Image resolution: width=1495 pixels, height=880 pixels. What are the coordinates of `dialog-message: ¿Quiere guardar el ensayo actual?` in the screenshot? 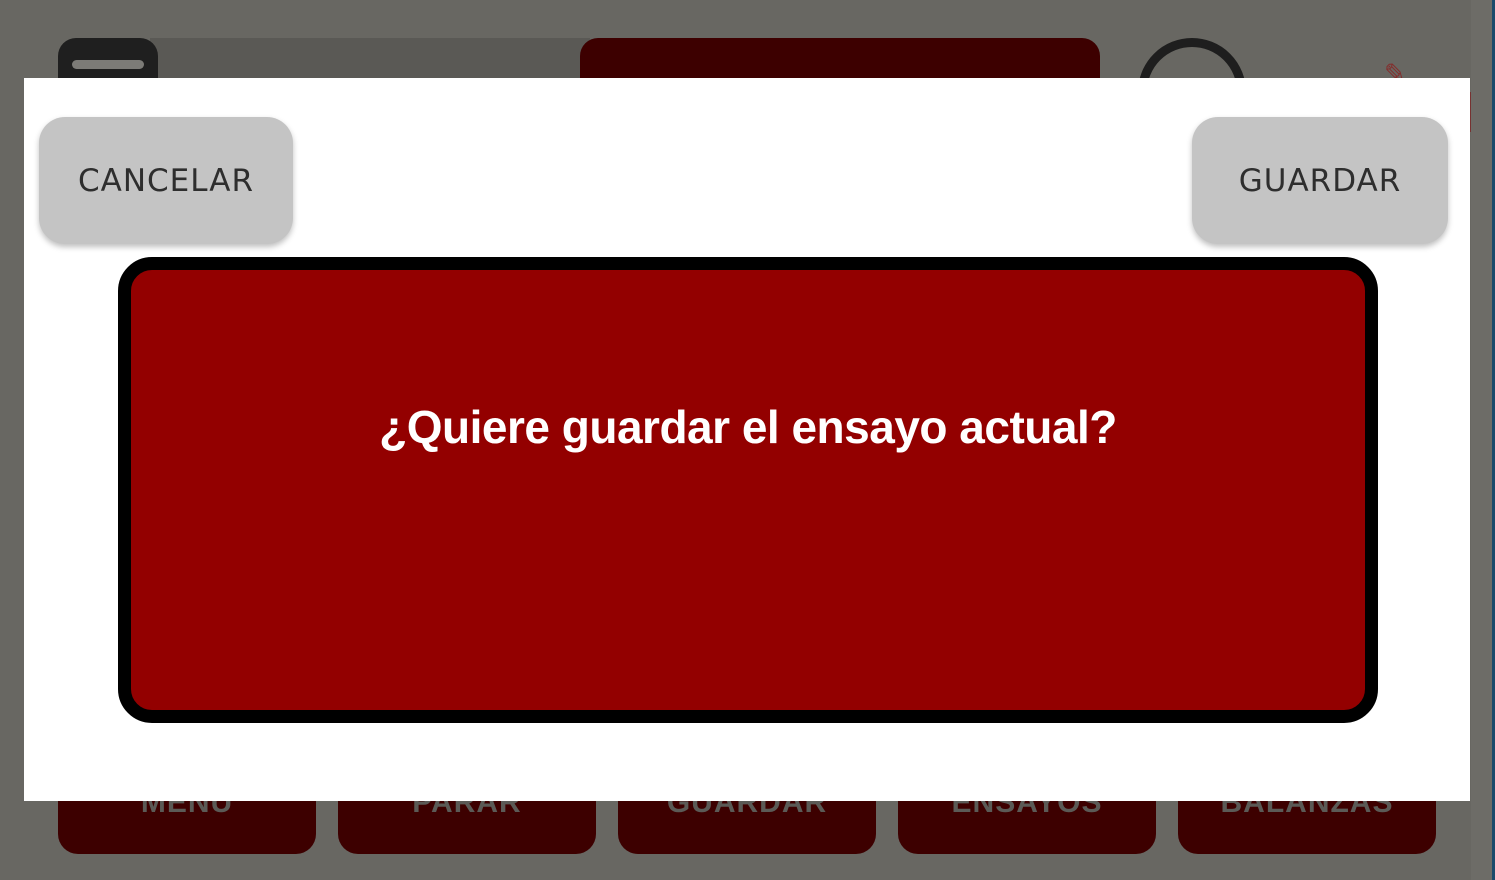 It's located at (748, 427).